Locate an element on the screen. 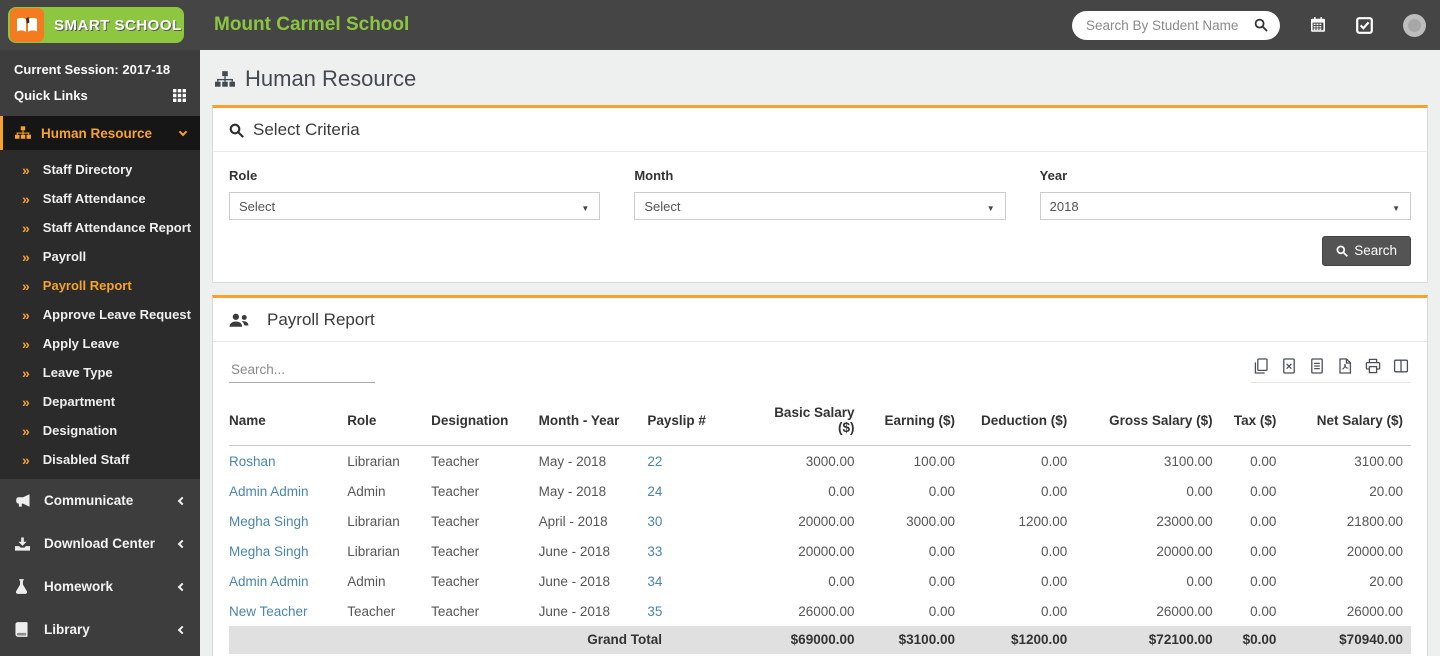  sidebar-item-human-resource: Human Resource is located at coordinates (100, 133).